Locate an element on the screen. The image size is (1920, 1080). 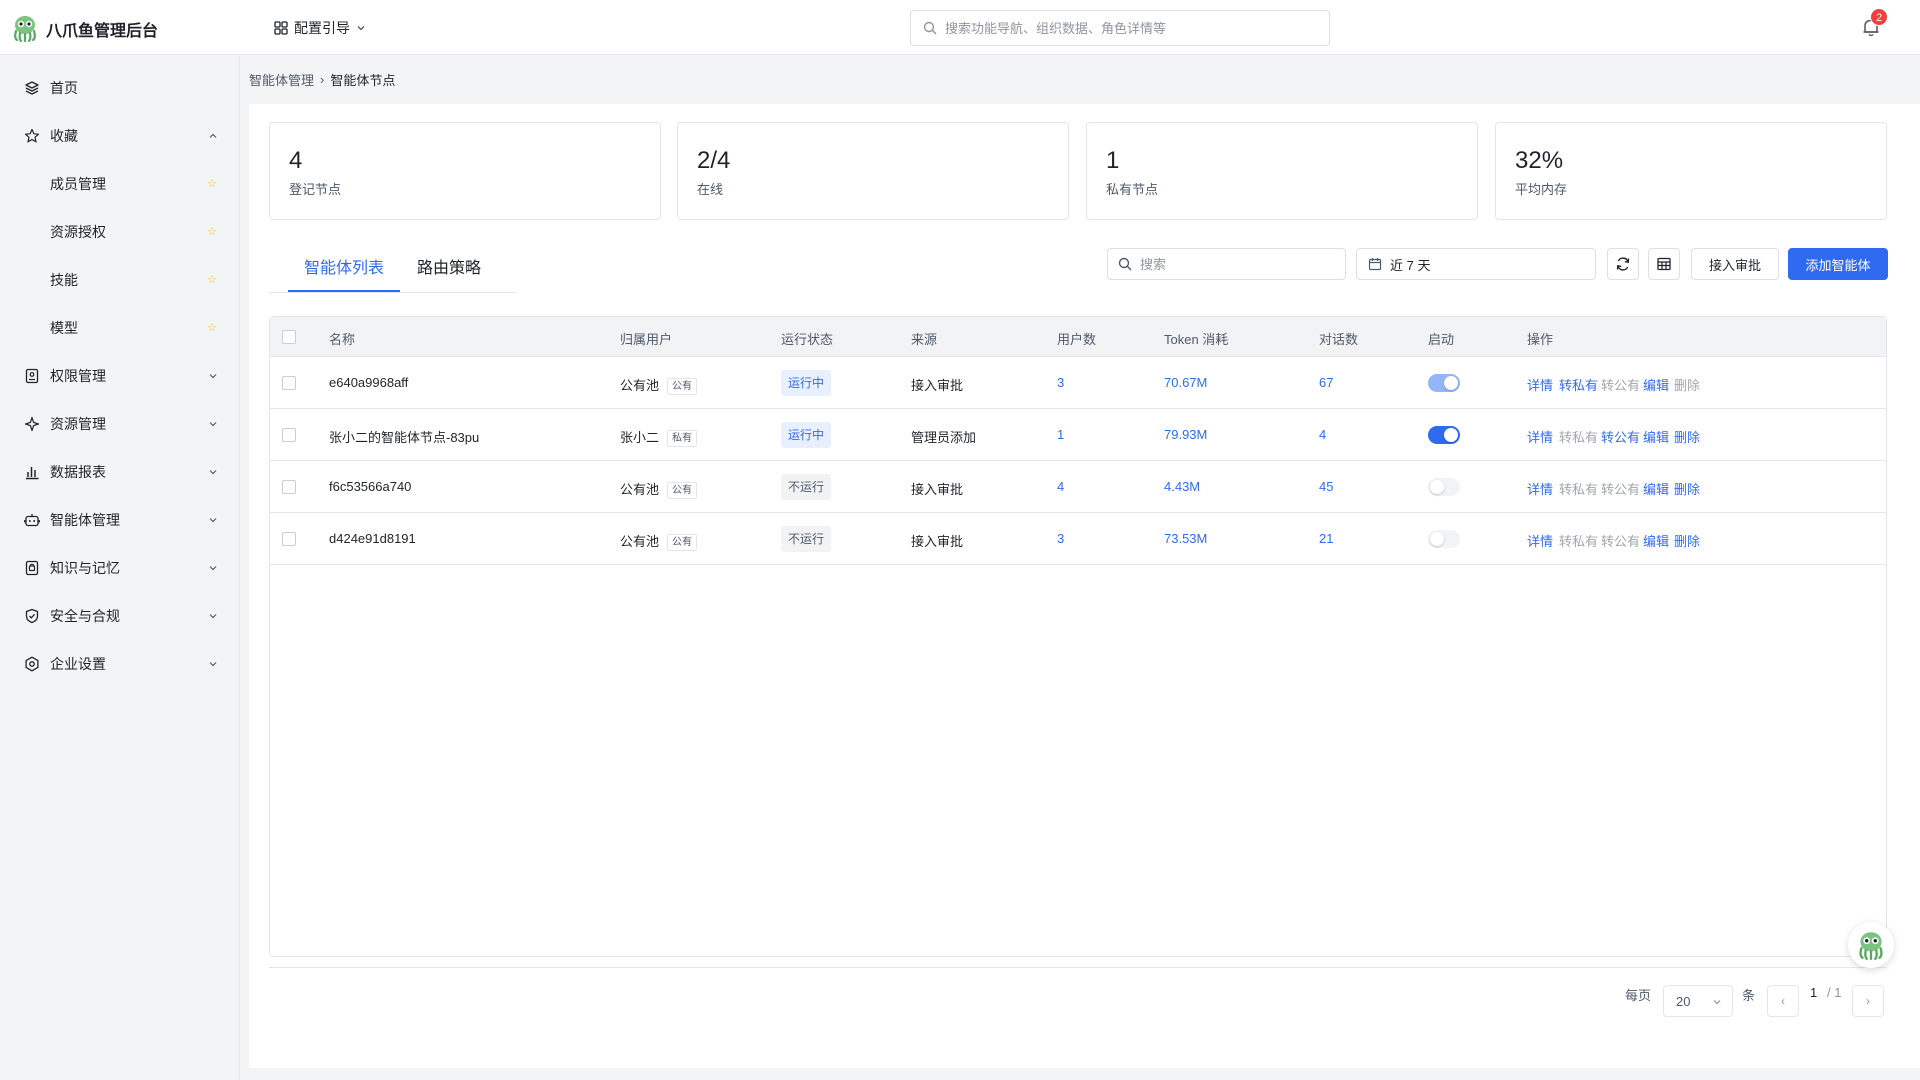
refresh-button is located at coordinates (1623, 264).